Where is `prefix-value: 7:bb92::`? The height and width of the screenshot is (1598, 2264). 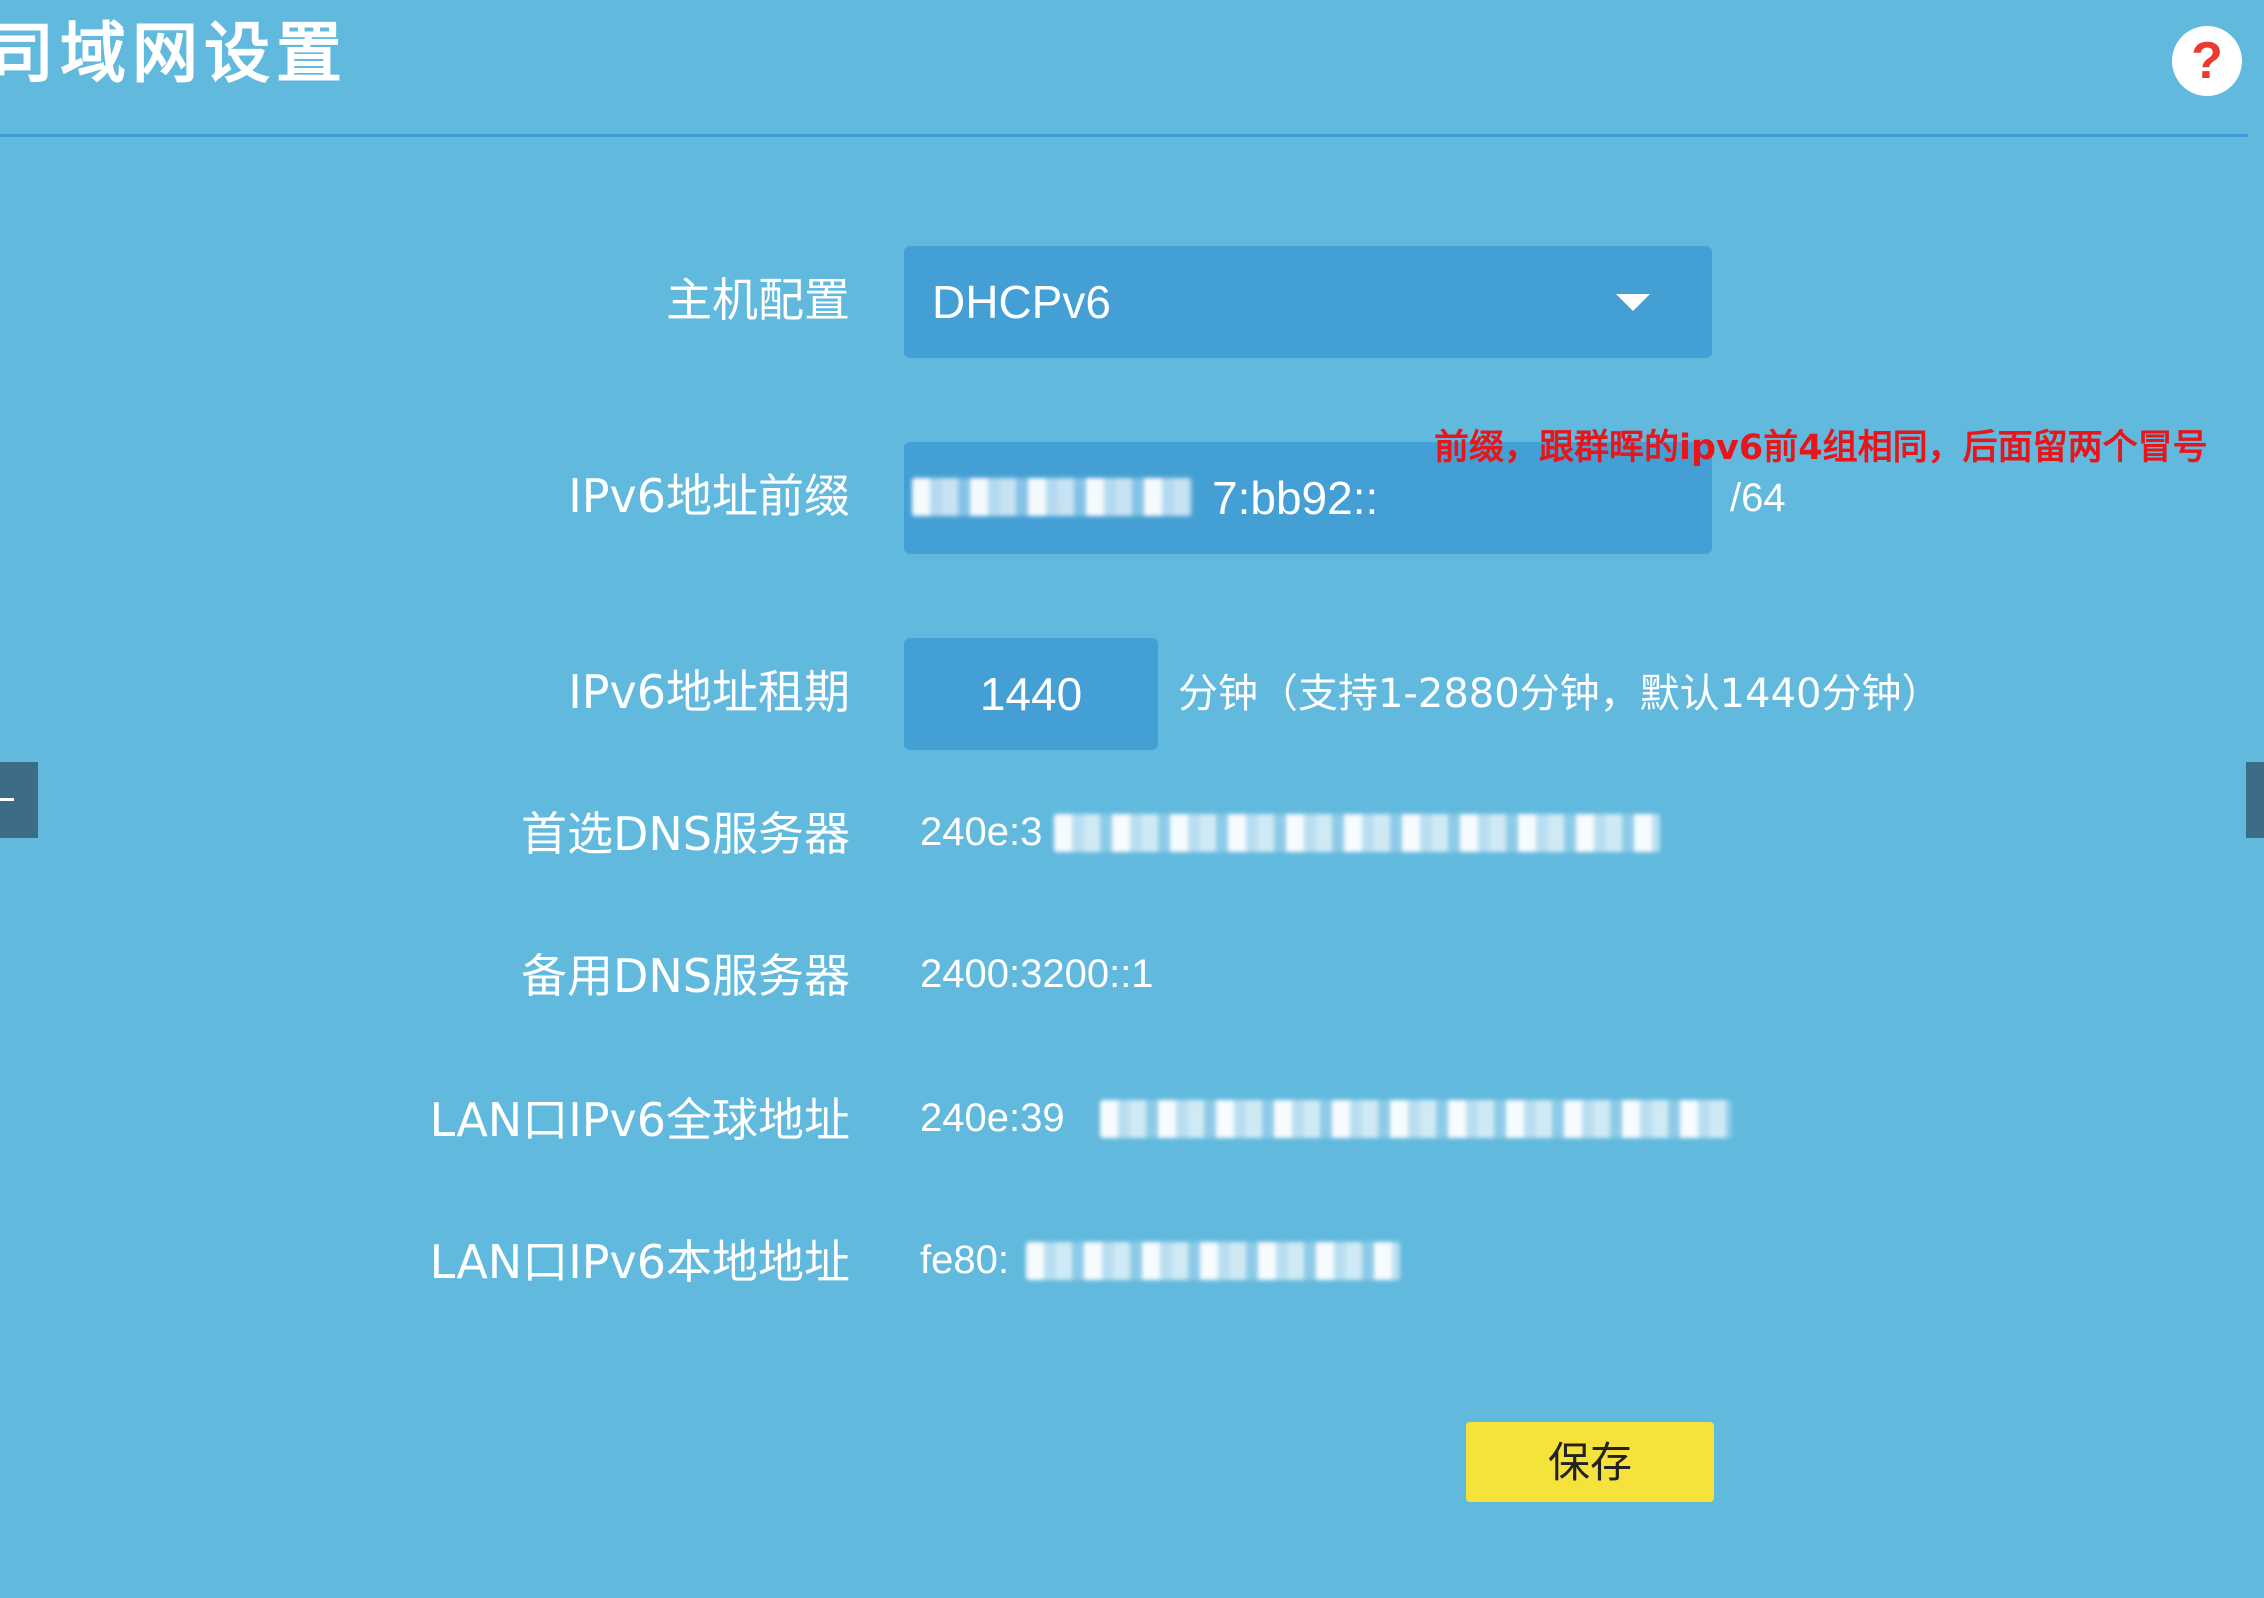 prefix-value: 7:bb92:: is located at coordinates (1295, 498).